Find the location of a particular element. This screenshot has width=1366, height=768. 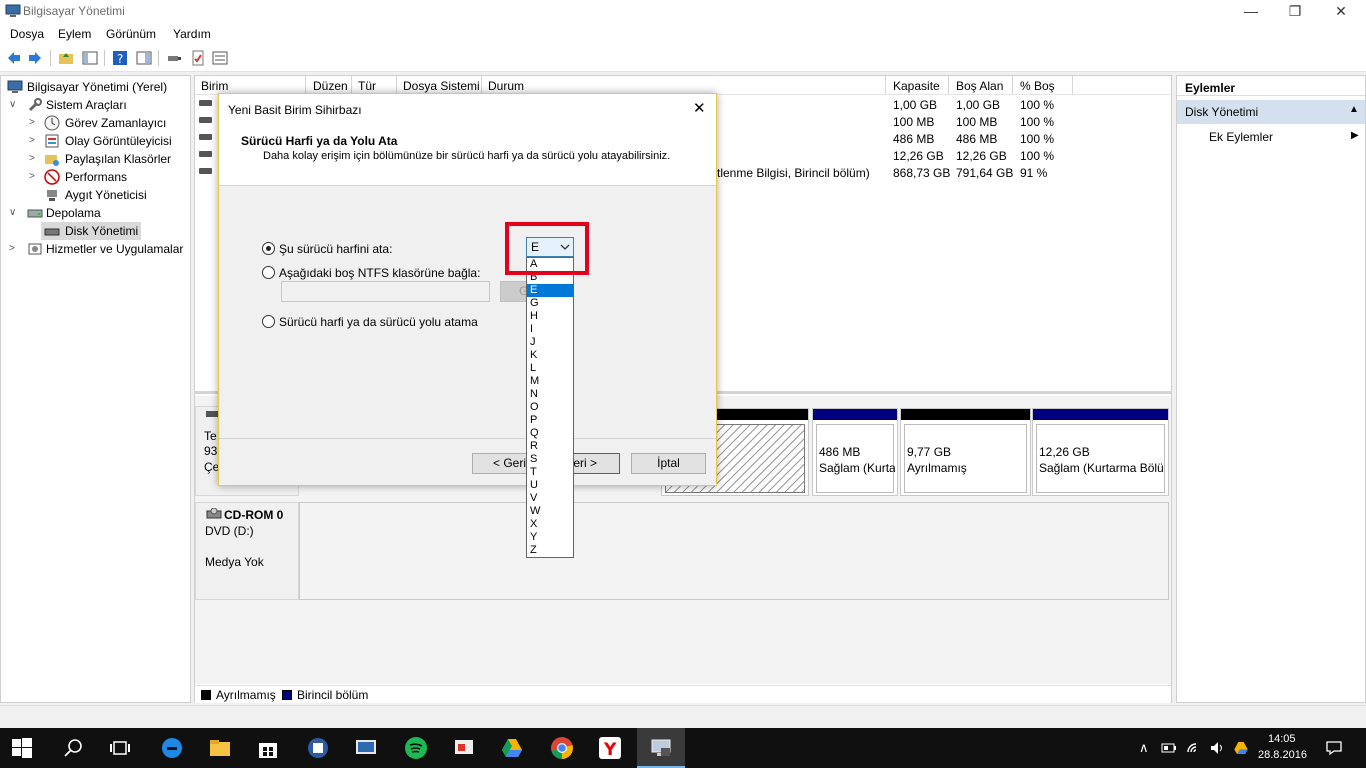

drive-letter-option: P is located at coordinates (550, 420).